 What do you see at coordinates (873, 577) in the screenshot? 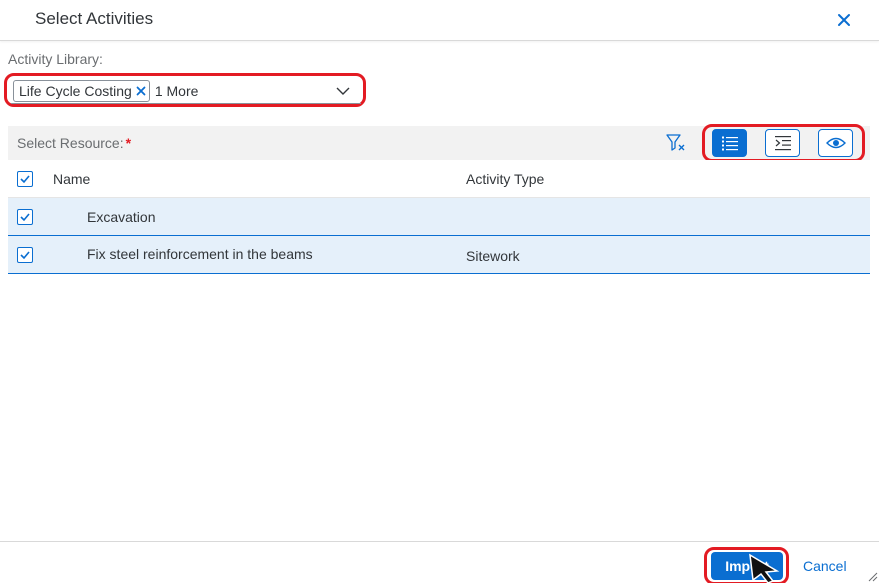
I see `resize-grip-icon` at bounding box center [873, 577].